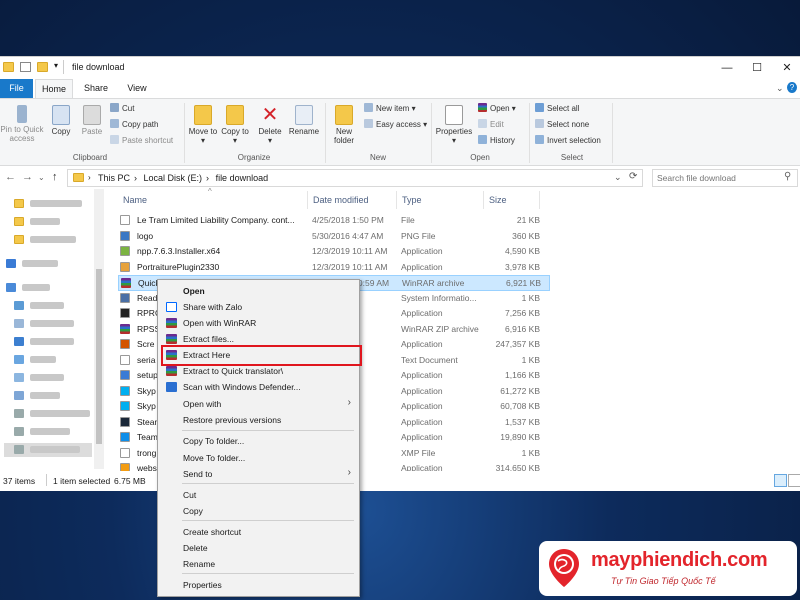 The height and width of the screenshot is (600, 800). I want to click on invert-selection-button: Invert selection, so click(568, 141).